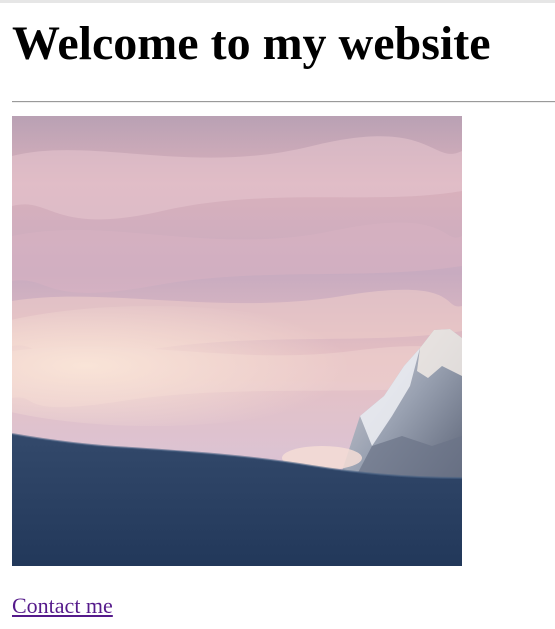  What do you see at coordinates (62, 606) in the screenshot?
I see `contact-me-link: Contact me` at bounding box center [62, 606].